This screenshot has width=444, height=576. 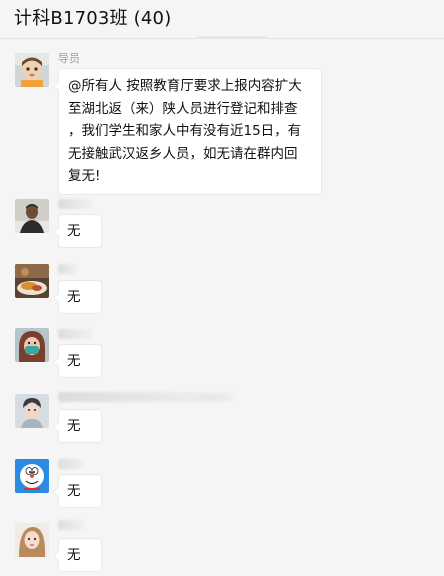 What do you see at coordinates (32, 411) in the screenshot?
I see `young-man-avatar` at bounding box center [32, 411].